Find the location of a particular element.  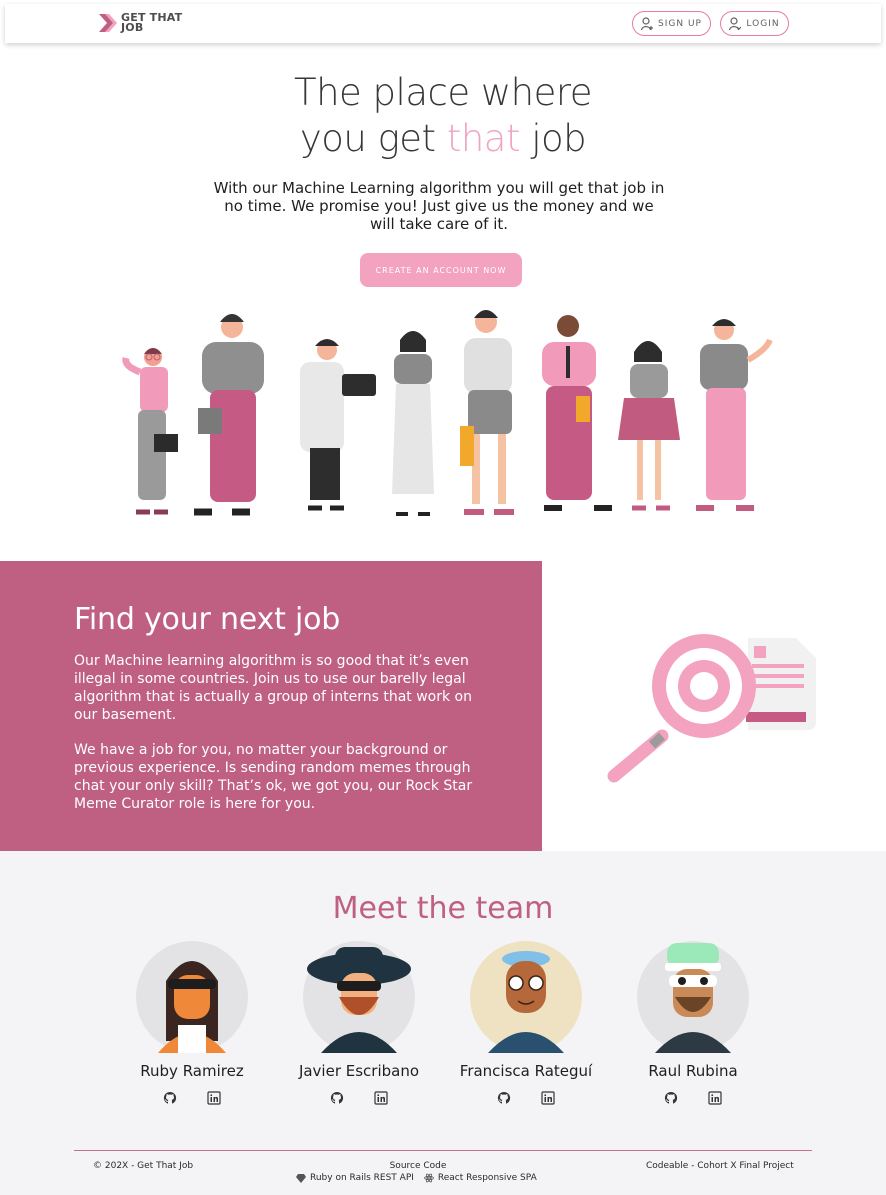

user-login-icon is located at coordinates (735, 23).